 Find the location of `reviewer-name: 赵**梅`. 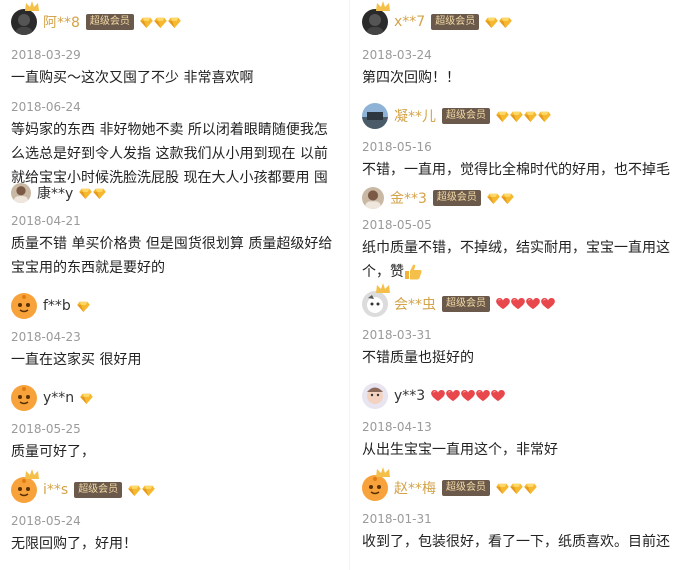

reviewer-name: 赵**梅 is located at coordinates (415, 489).